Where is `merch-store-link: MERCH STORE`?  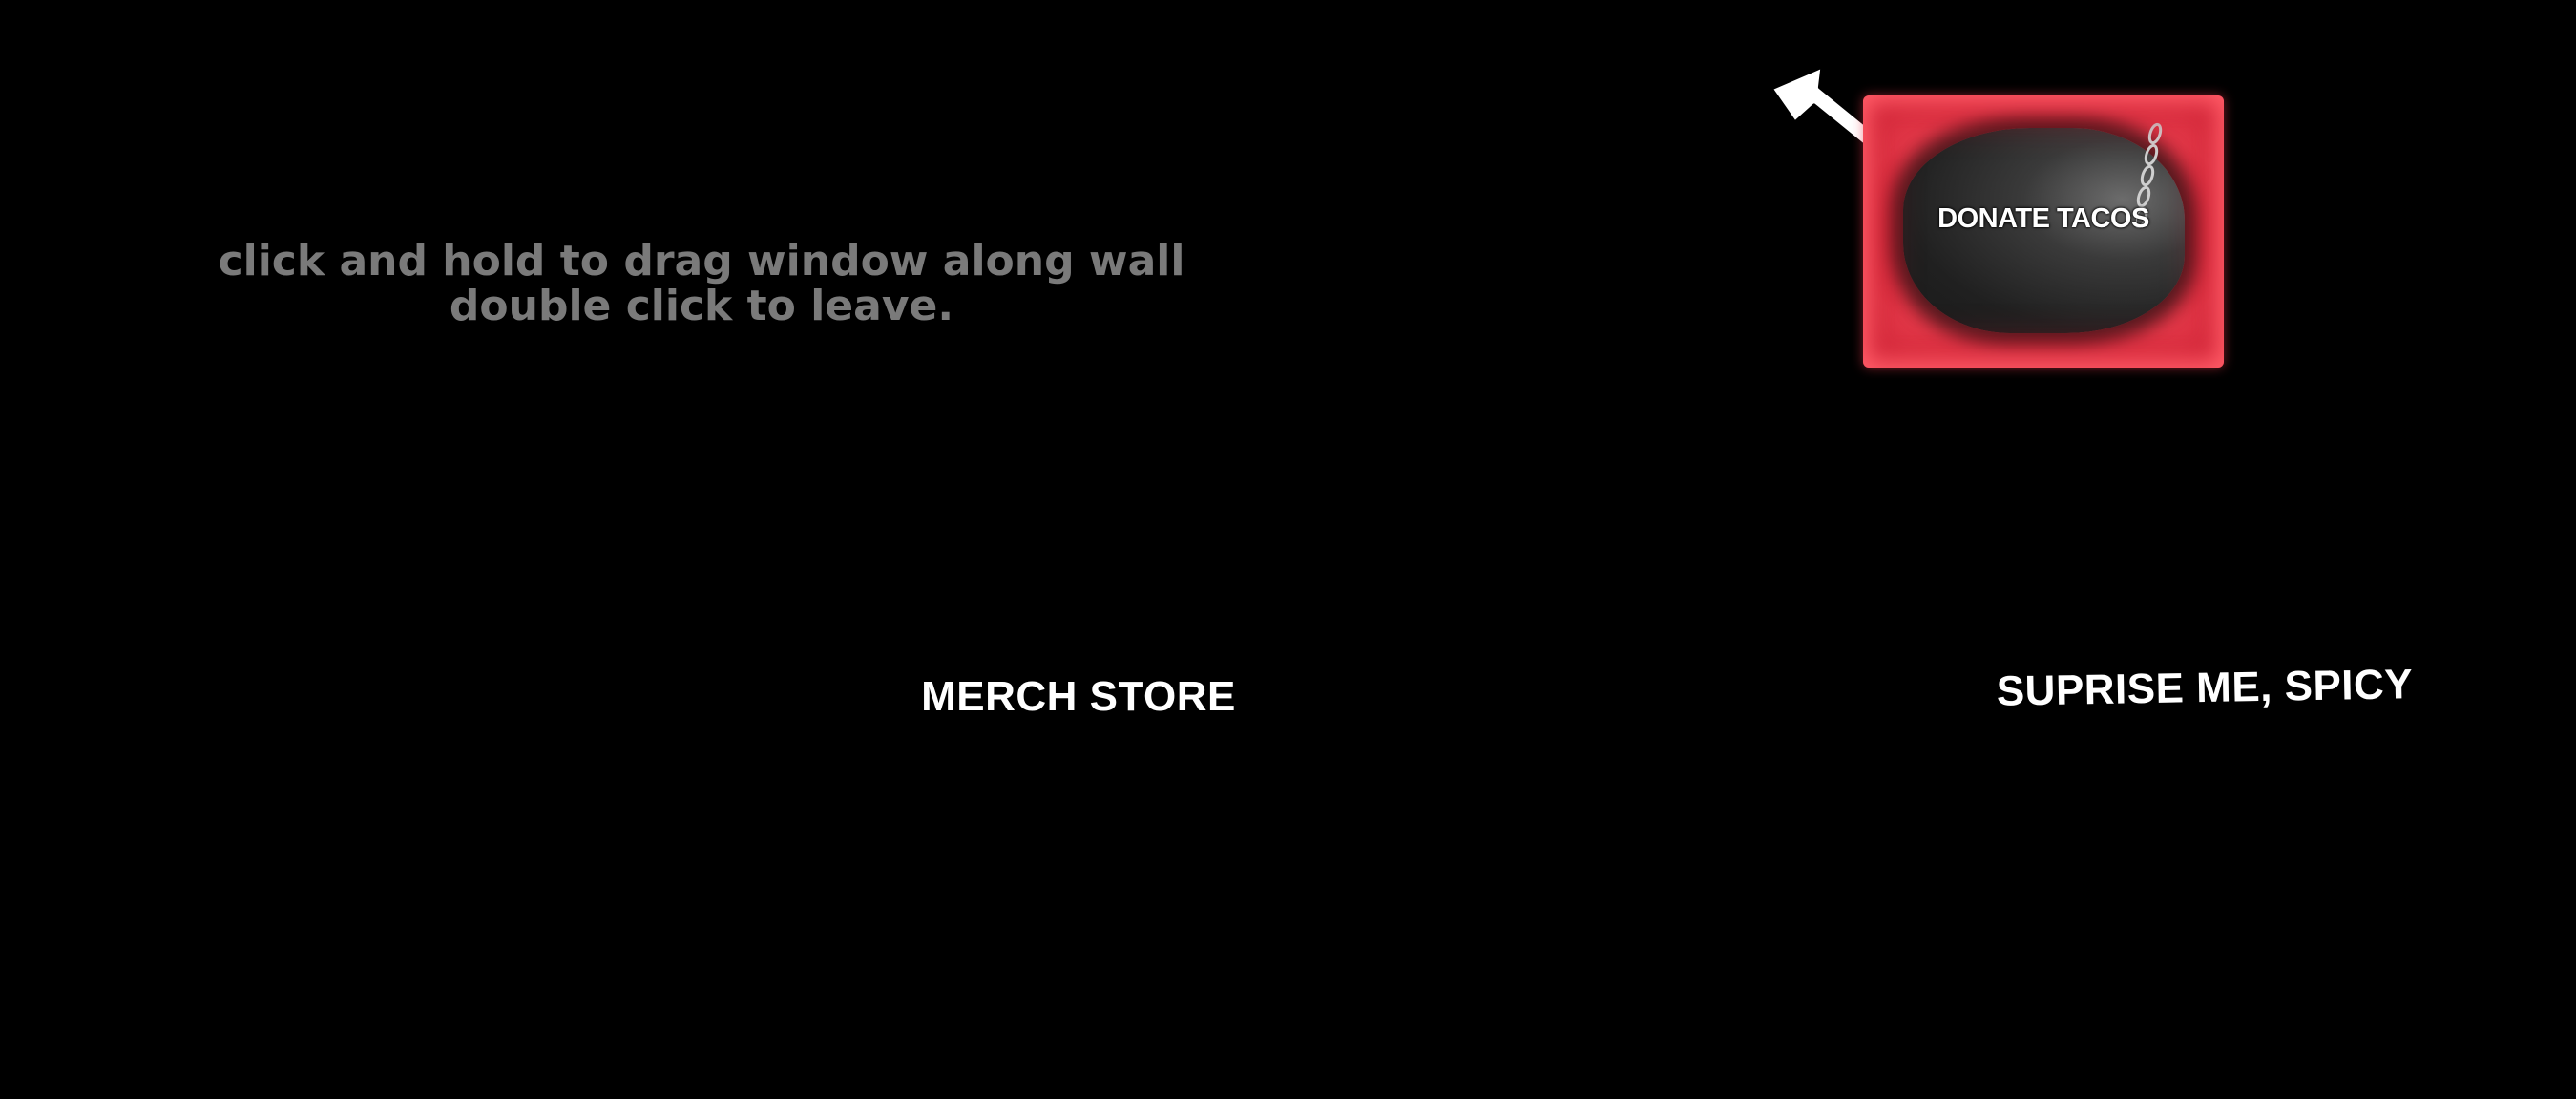 merch-store-link: MERCH STORE is located at coordinates (1078, 697).